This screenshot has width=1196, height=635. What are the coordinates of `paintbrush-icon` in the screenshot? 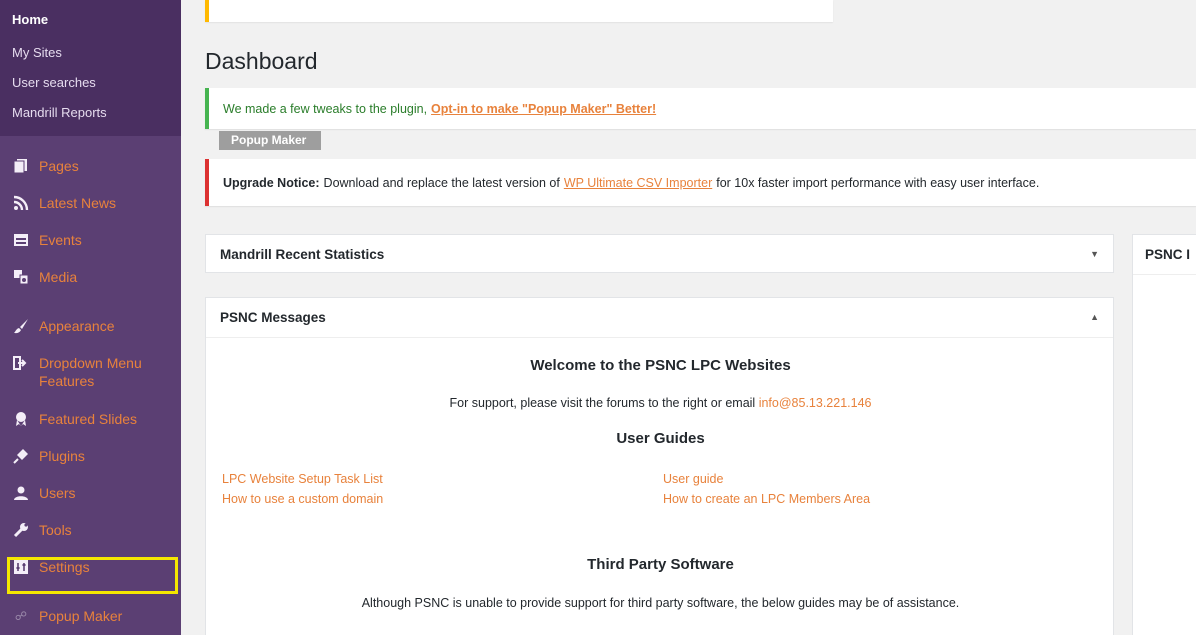 It's located at (21, 326).